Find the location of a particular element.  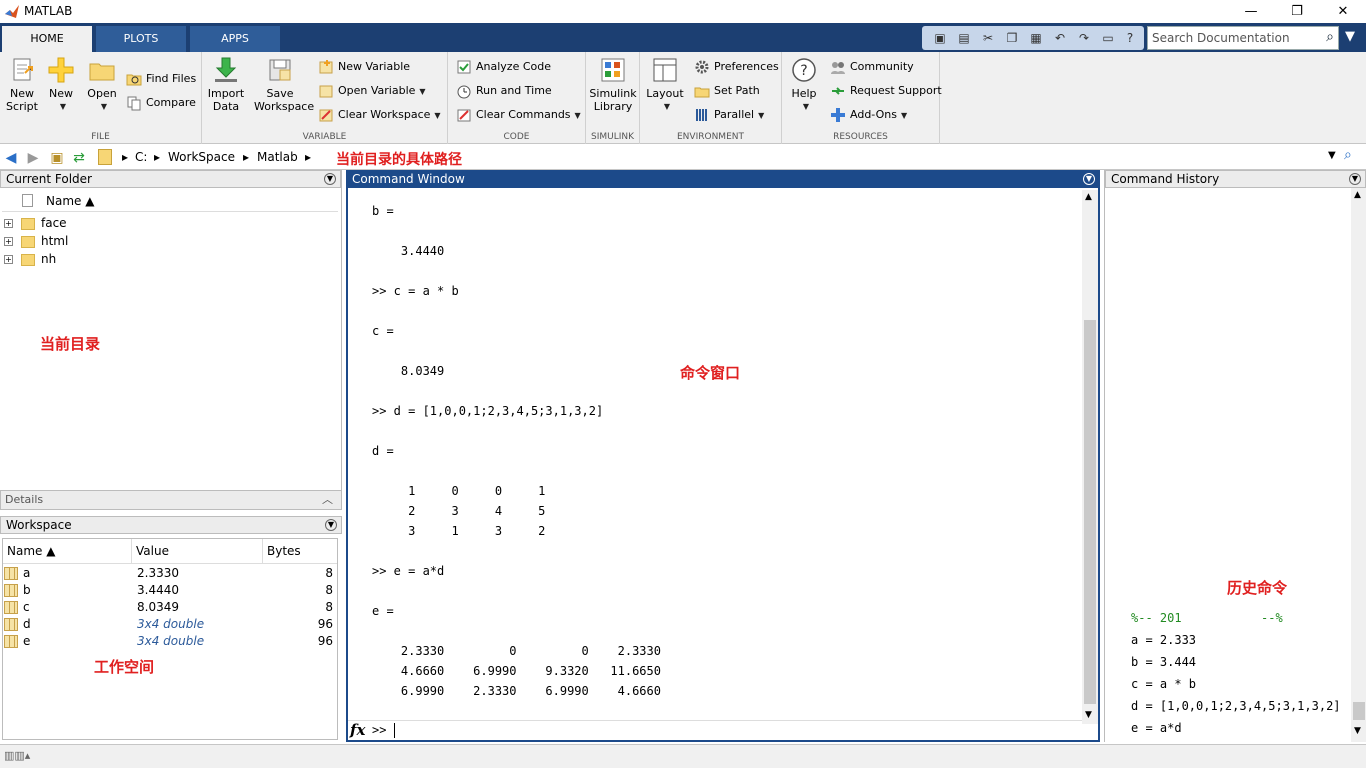

ws-bytes-column-header: Bytes is located at coordinates (300, 551).